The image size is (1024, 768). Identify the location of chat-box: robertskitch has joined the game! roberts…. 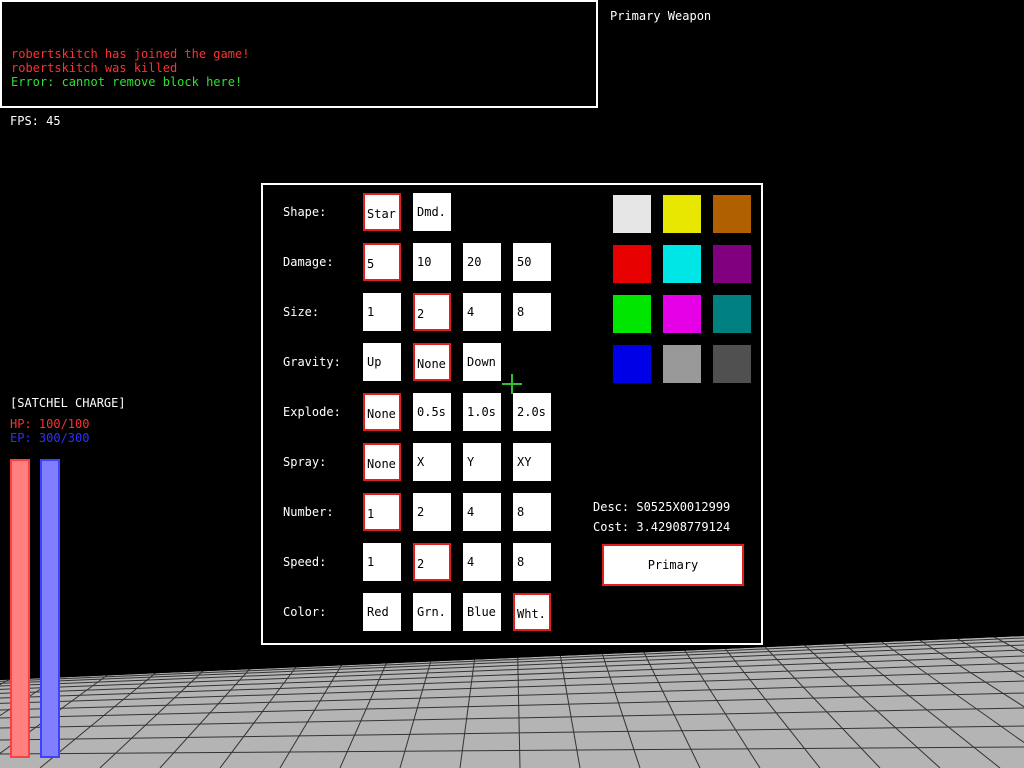
(299, 54).